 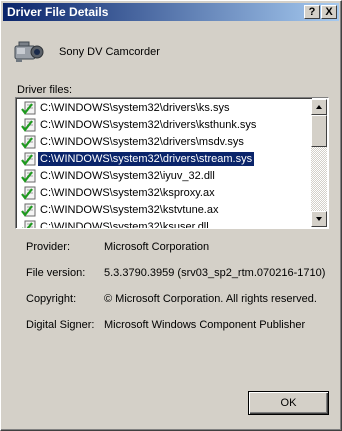 I want to click on list-item: C:\WINDOWS\system32\drivers\stream.sys, so click(x=166, y=159).